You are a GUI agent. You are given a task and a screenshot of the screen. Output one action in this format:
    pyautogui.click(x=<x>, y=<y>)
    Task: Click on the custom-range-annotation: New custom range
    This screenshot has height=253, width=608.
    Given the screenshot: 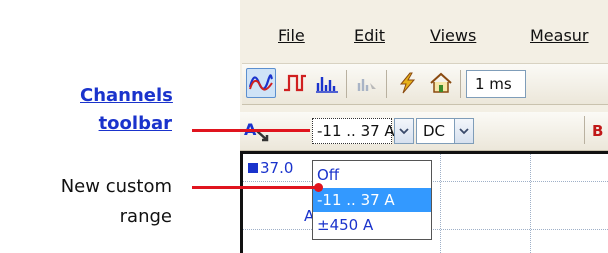 What is the action you would take?
    pyautogui.click(x=100, y=202)
    